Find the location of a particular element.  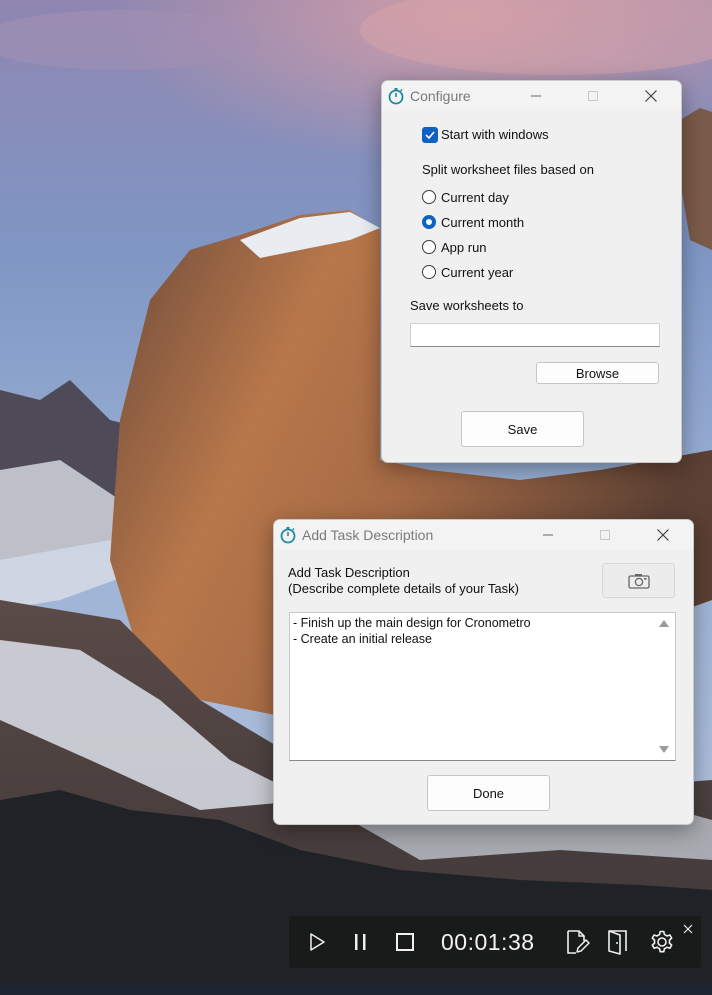

radio-app-run is located at coordinates (429, 247).